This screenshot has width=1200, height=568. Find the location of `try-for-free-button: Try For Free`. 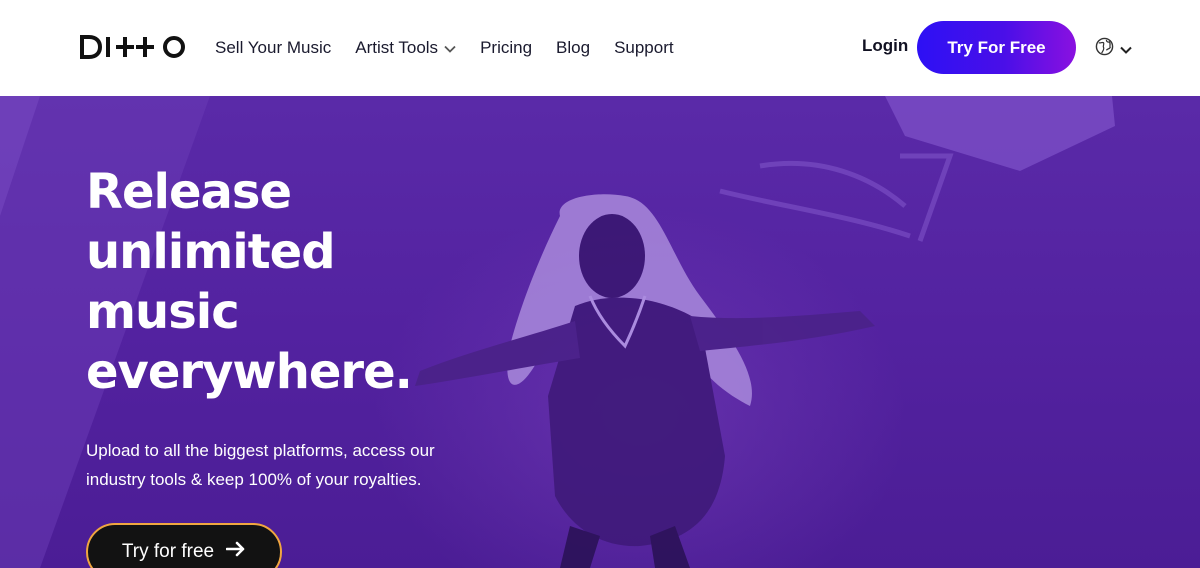

try-for-free-button: Try For Free is located at coordinates (996, 47).